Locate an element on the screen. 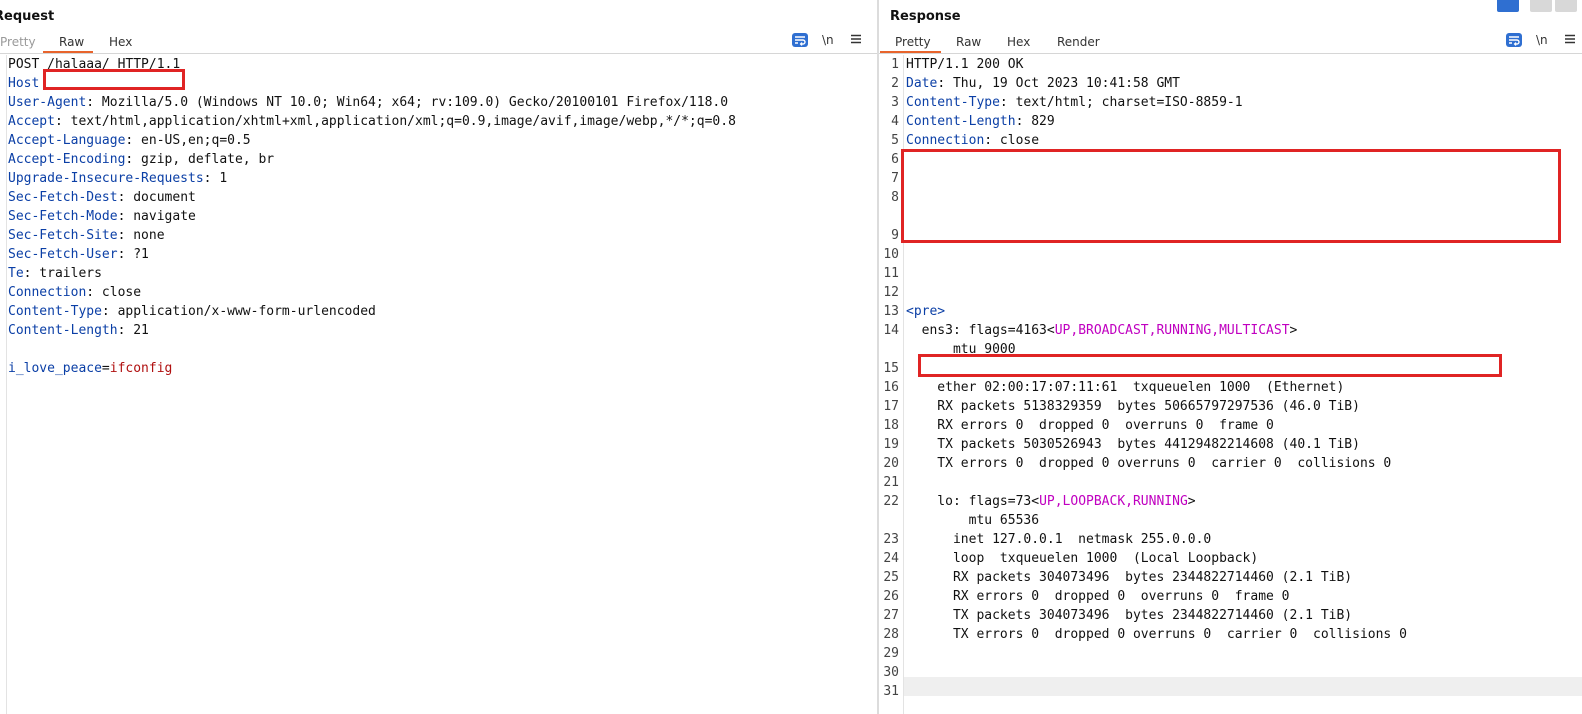 This screenshot has width=1582, height=714. redaction-box-host is located at coordinates (114, 79).